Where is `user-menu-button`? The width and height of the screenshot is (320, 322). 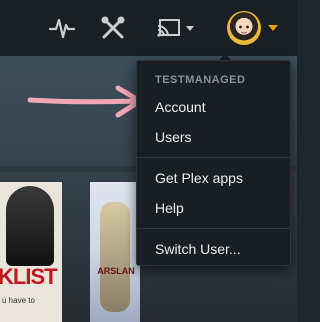 user-menu-button is located at coordinates (252, 28).